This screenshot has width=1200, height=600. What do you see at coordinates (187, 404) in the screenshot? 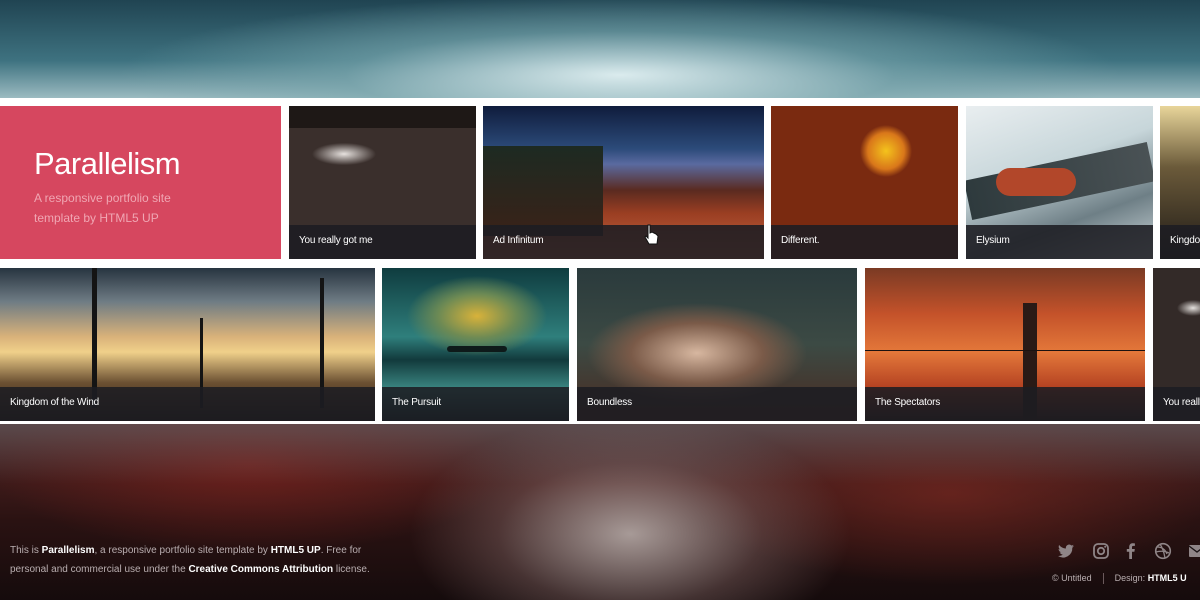
I see `tile-caption: Kingdom of the Wind` at bounding box center [187, 404].